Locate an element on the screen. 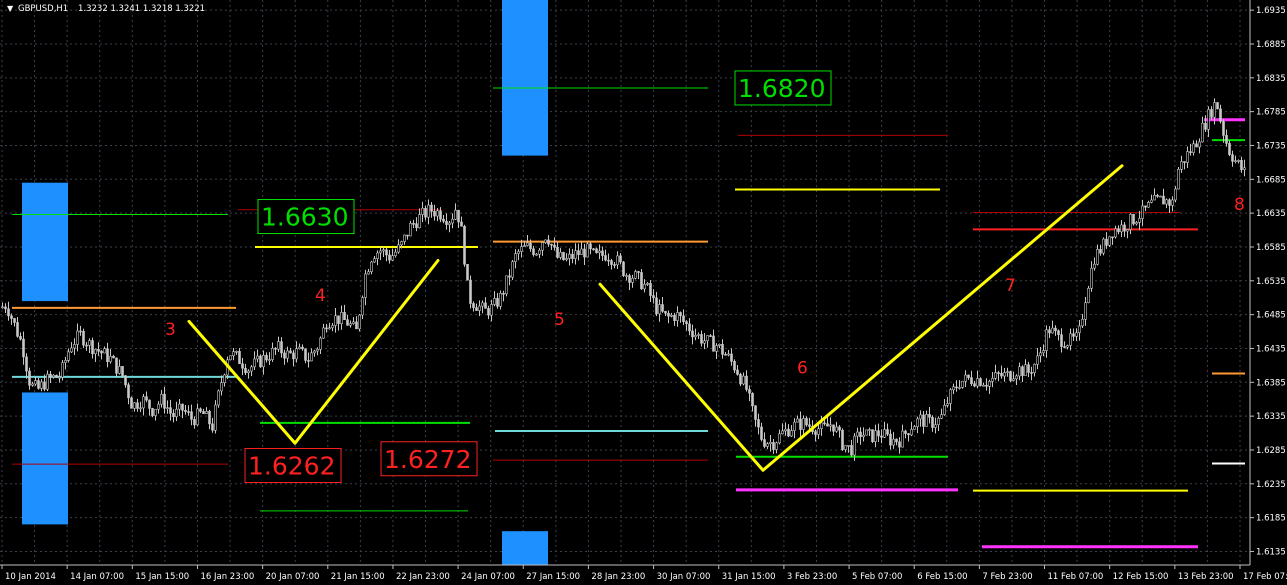  wave-label: 3 is located at coordinates (170, 330).